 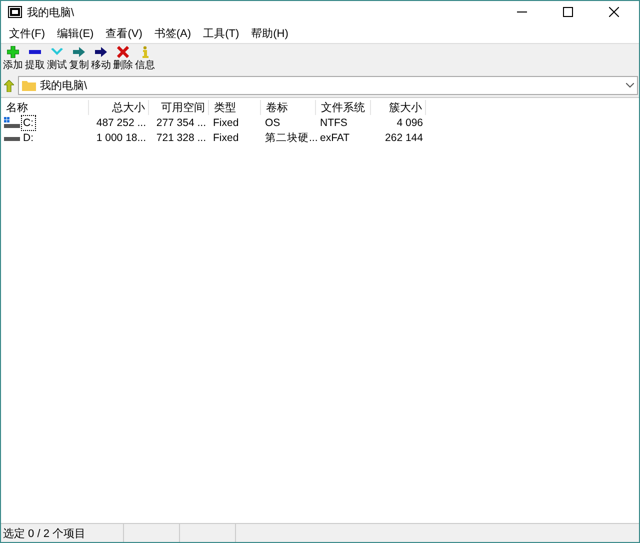 What do you see at coordinates (13, 59) in the screenshot?
I see `toolbar-button: 添加` at bounding box center [13, 59].